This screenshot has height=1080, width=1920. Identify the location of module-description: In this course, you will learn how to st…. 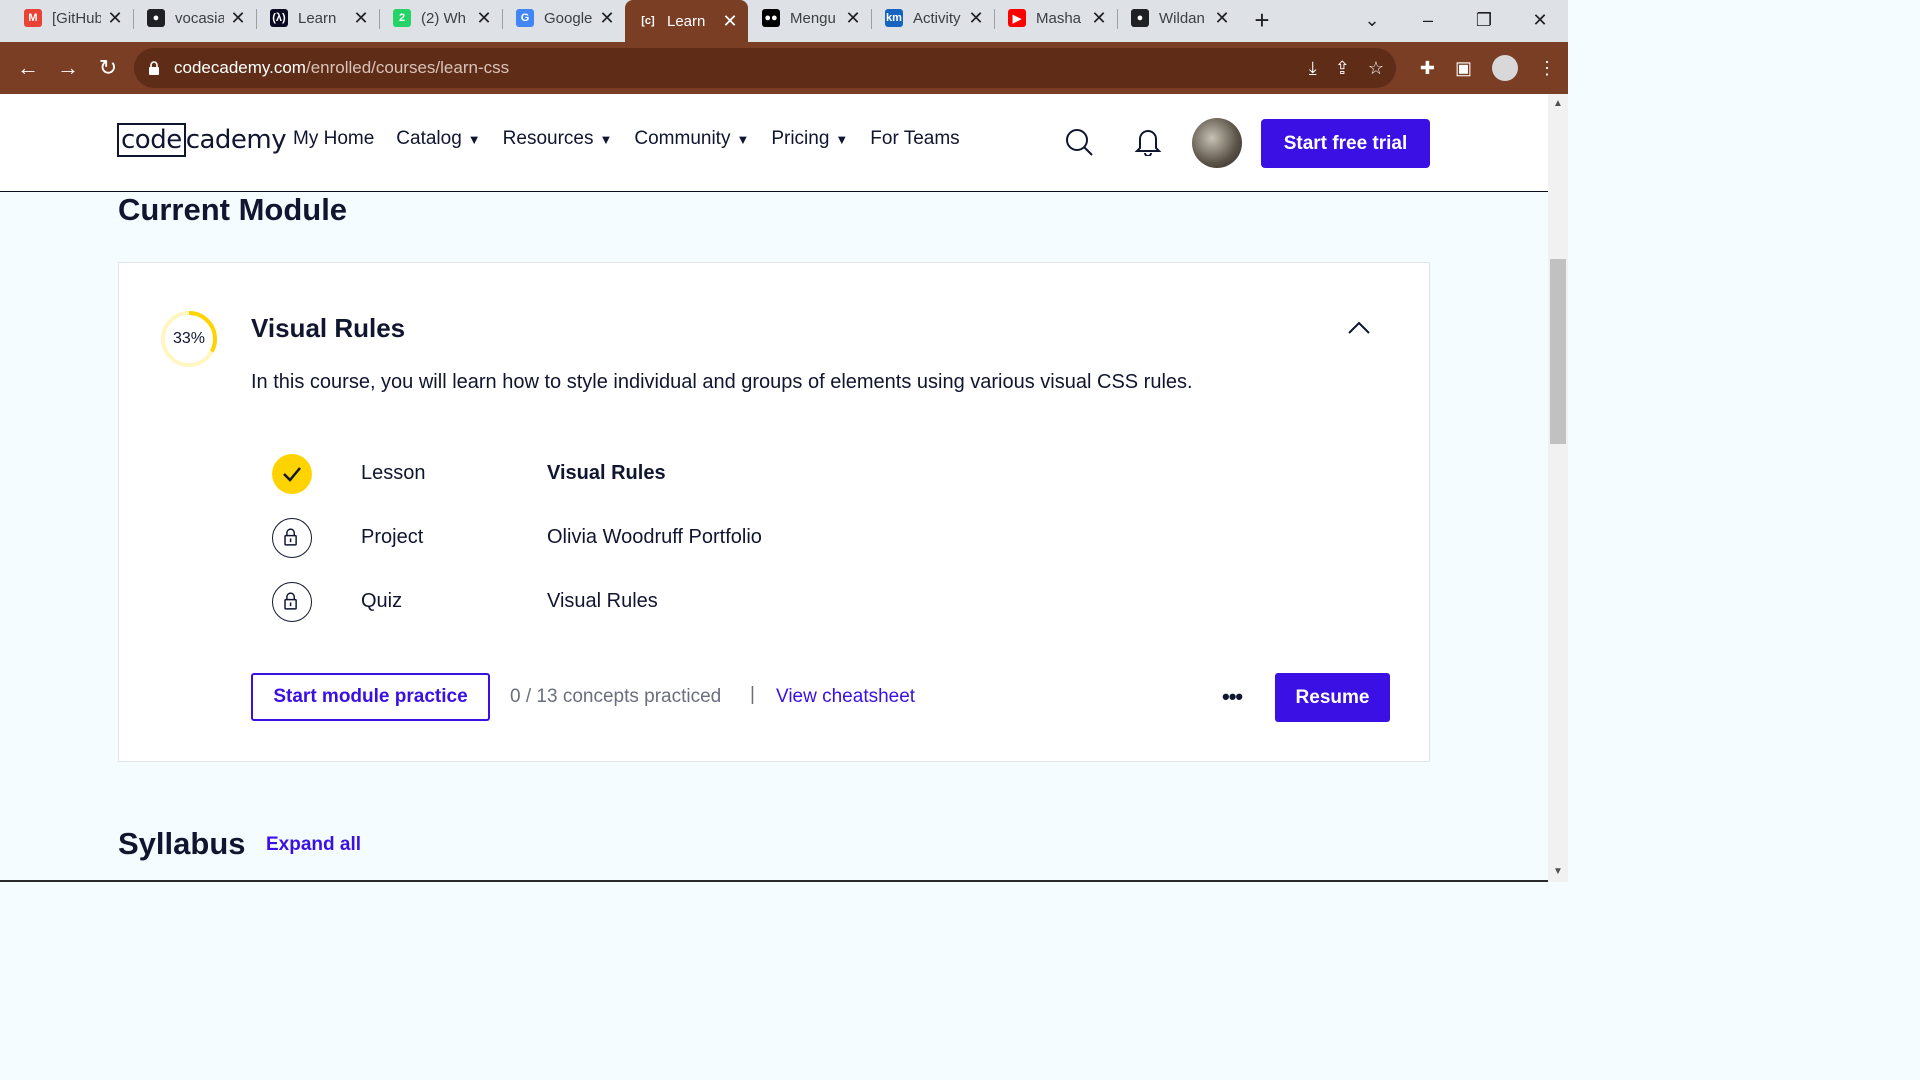
(722, 382).